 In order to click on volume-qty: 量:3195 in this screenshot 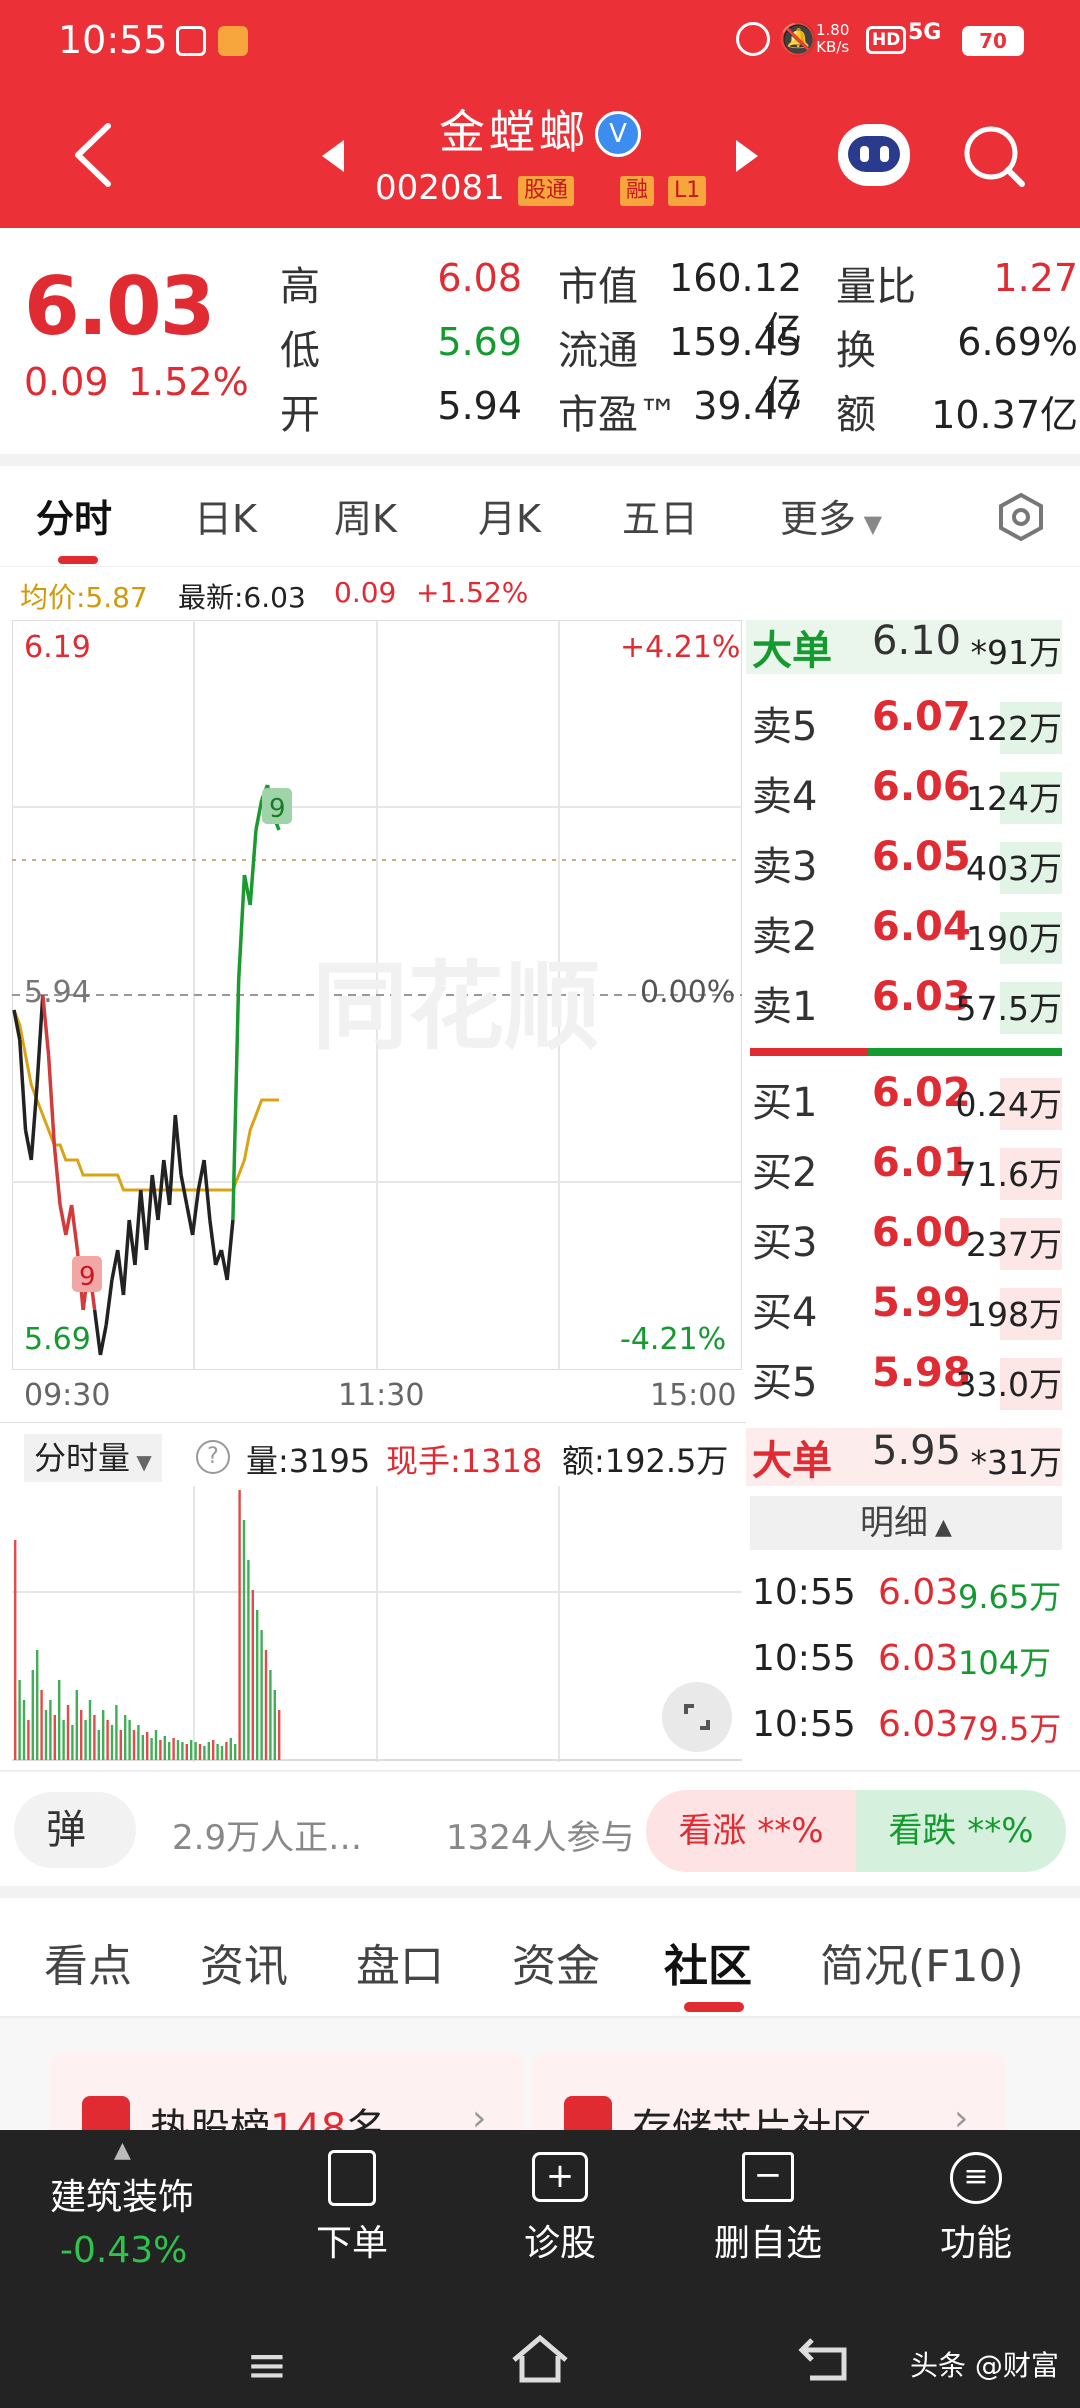, I will do `click(308, 1461)`.